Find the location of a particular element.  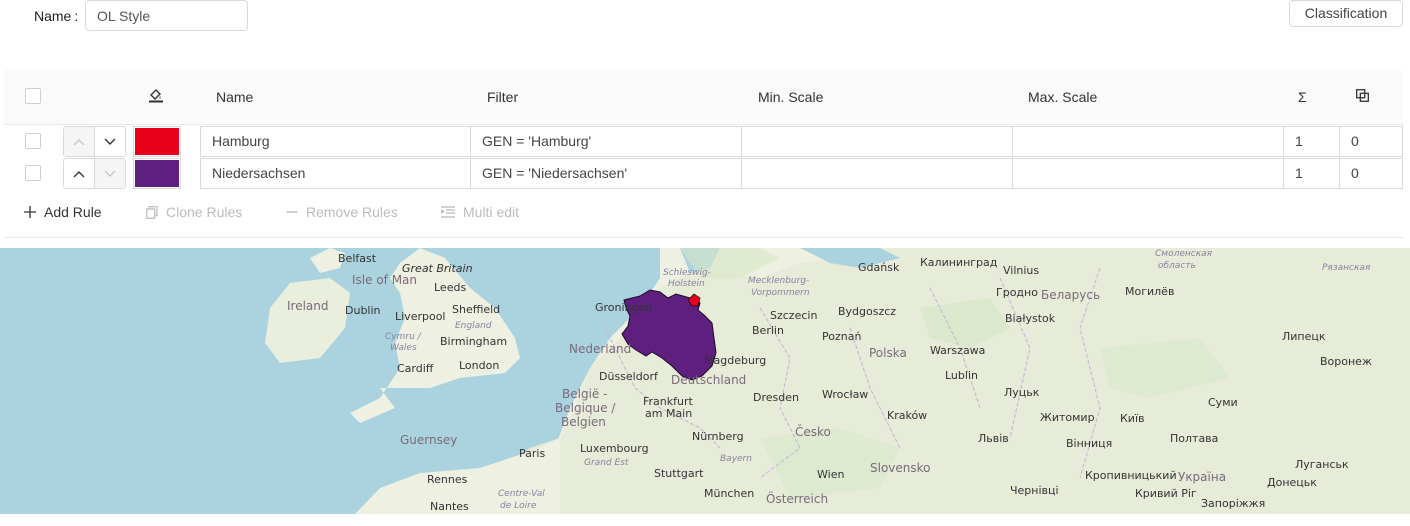

reorder-buttons is located at coordinates (94, 173).